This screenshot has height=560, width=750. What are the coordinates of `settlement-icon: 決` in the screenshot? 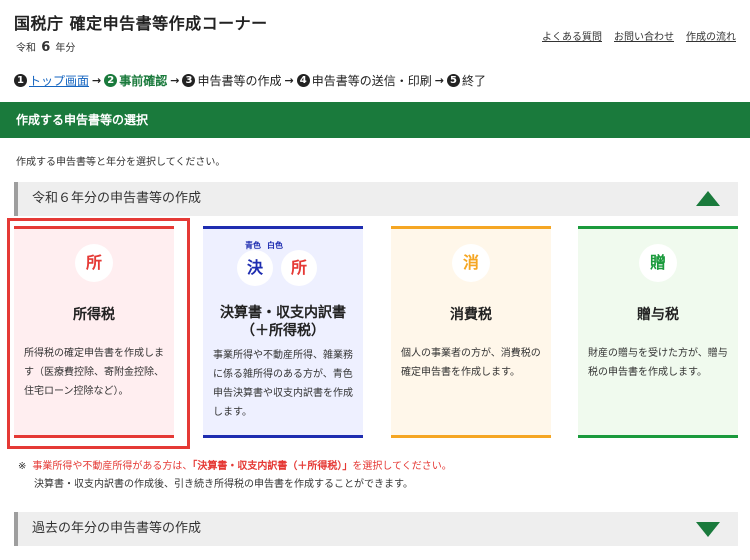 It's located at (255, 268).